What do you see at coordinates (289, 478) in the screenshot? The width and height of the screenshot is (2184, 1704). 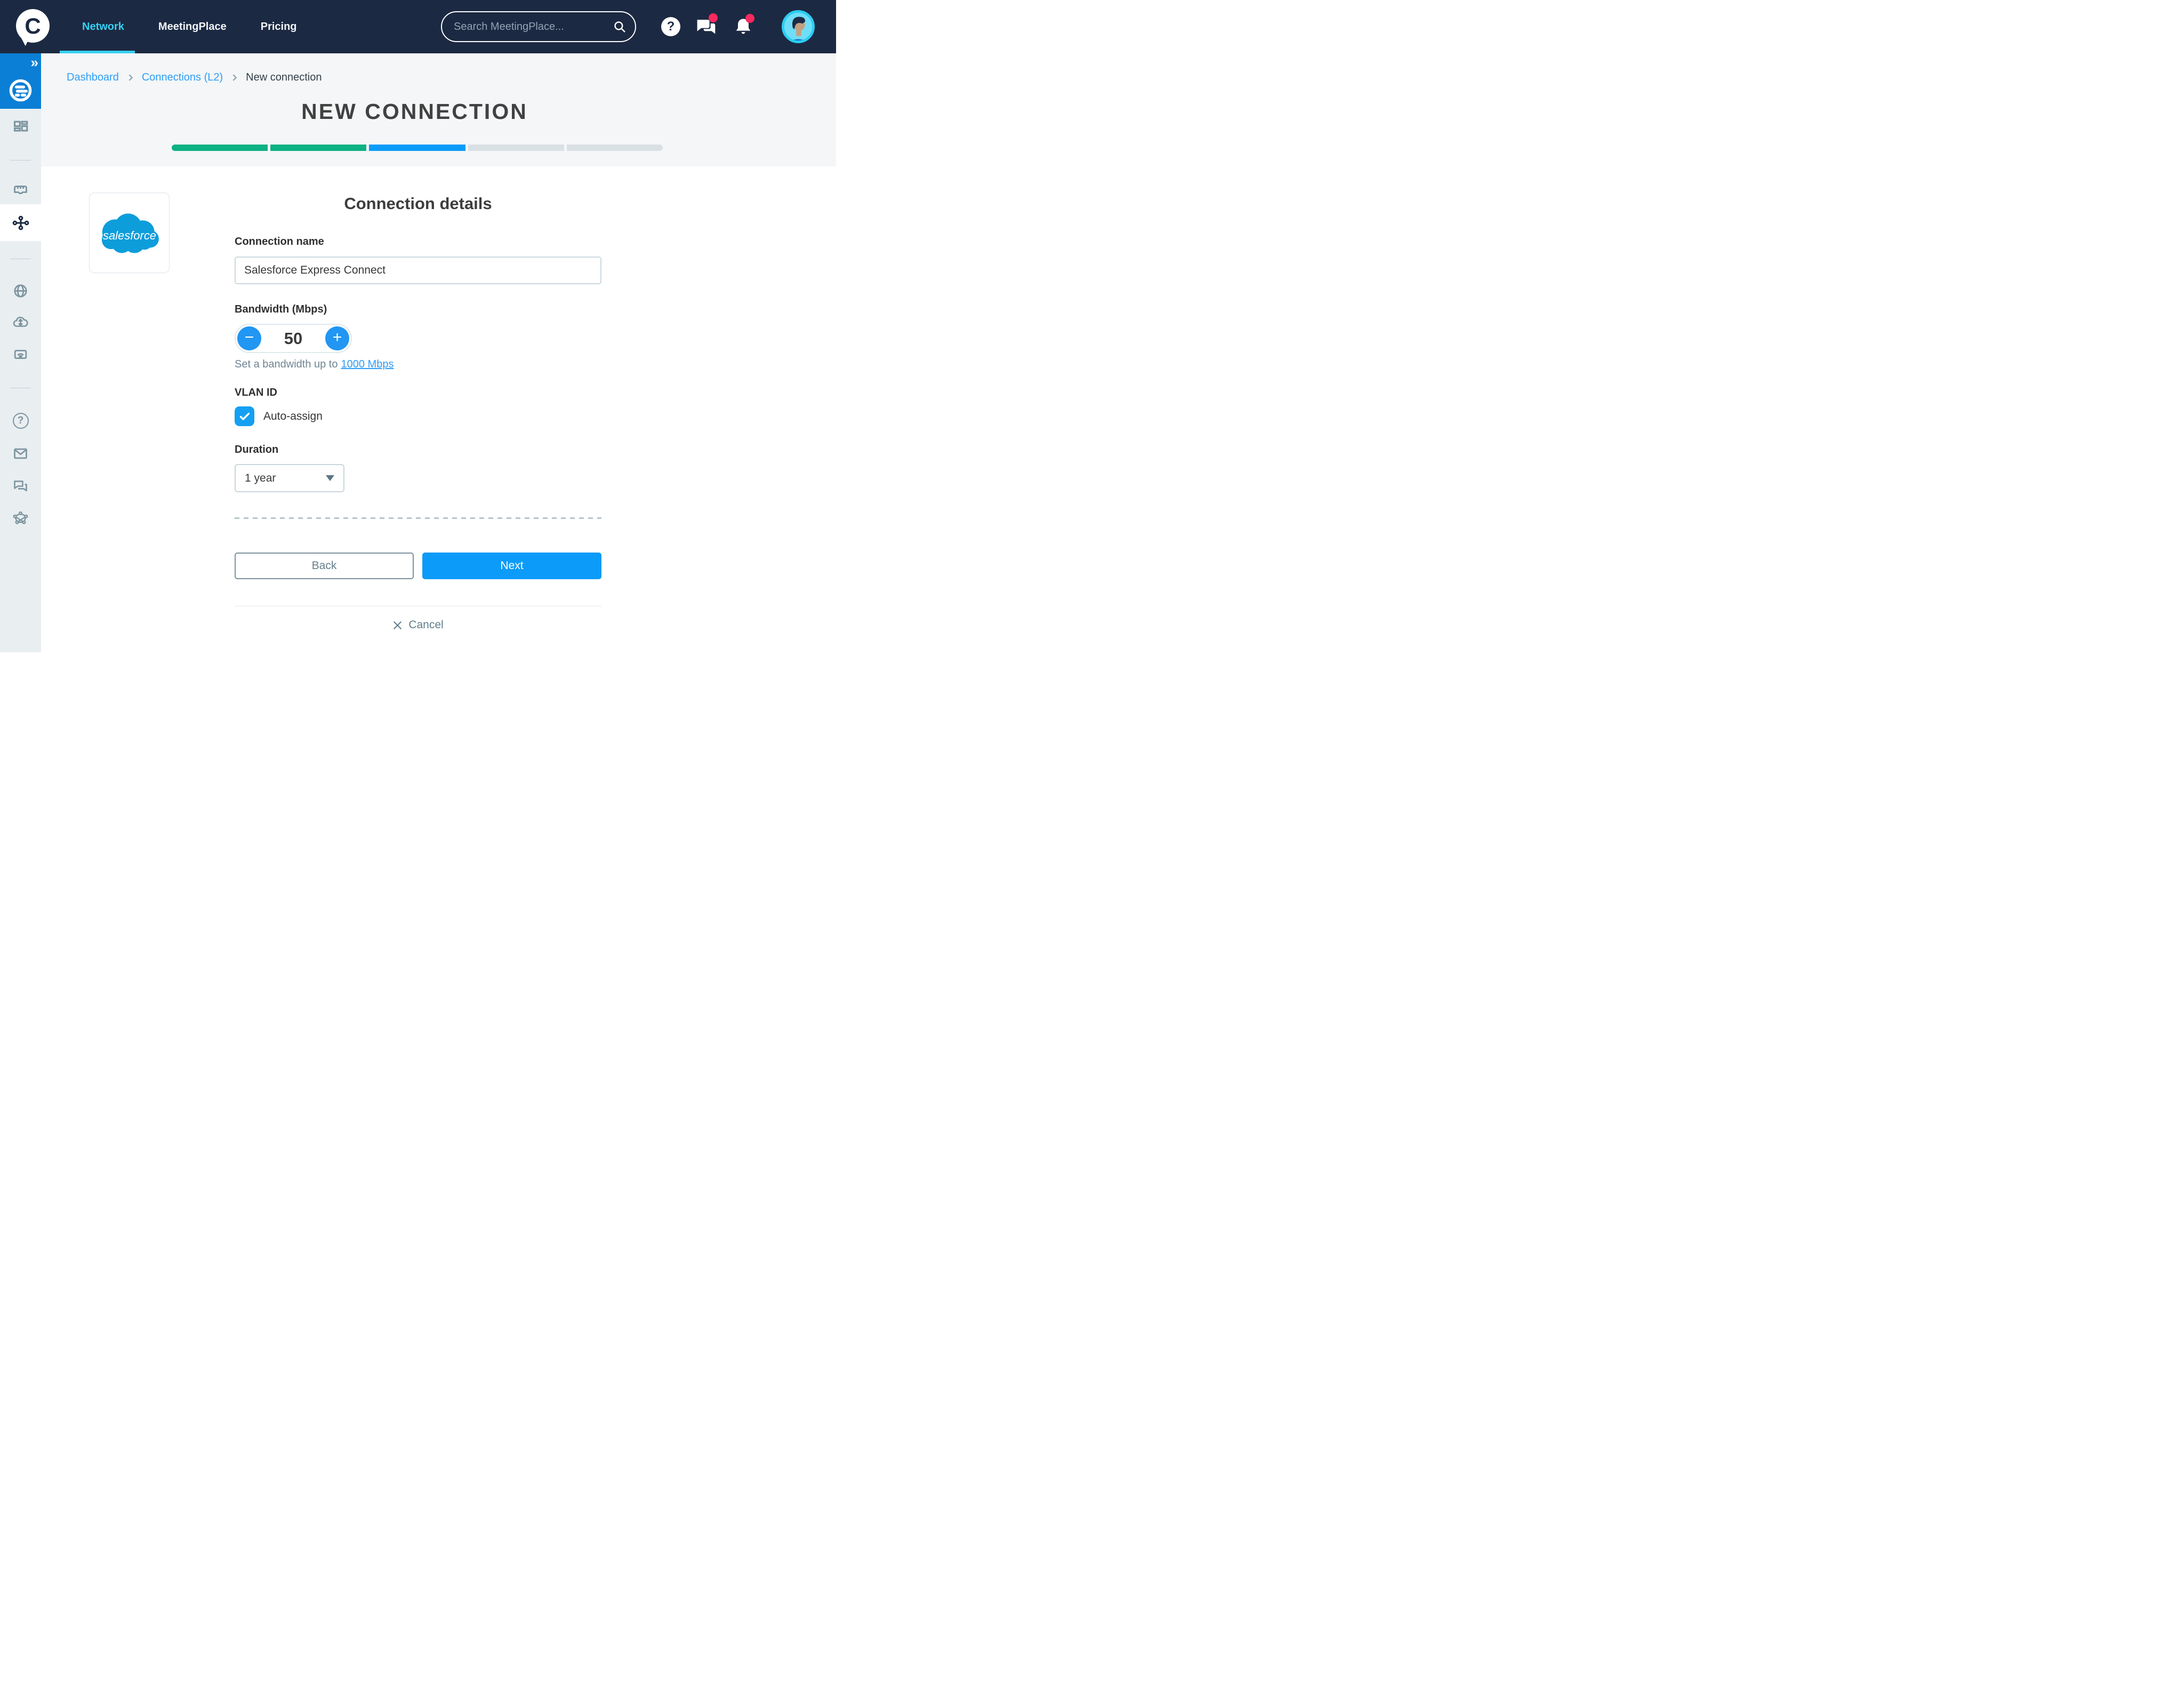 I see `duration-select: 1 year` at bounding box center [289, 478].